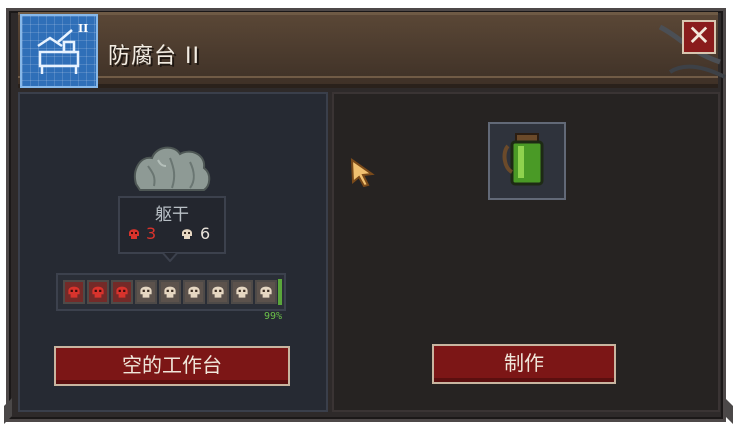  Describe the element at coordinates (172, 215) in the screenshot. I see `ingredient-name: 躯干` at that location.